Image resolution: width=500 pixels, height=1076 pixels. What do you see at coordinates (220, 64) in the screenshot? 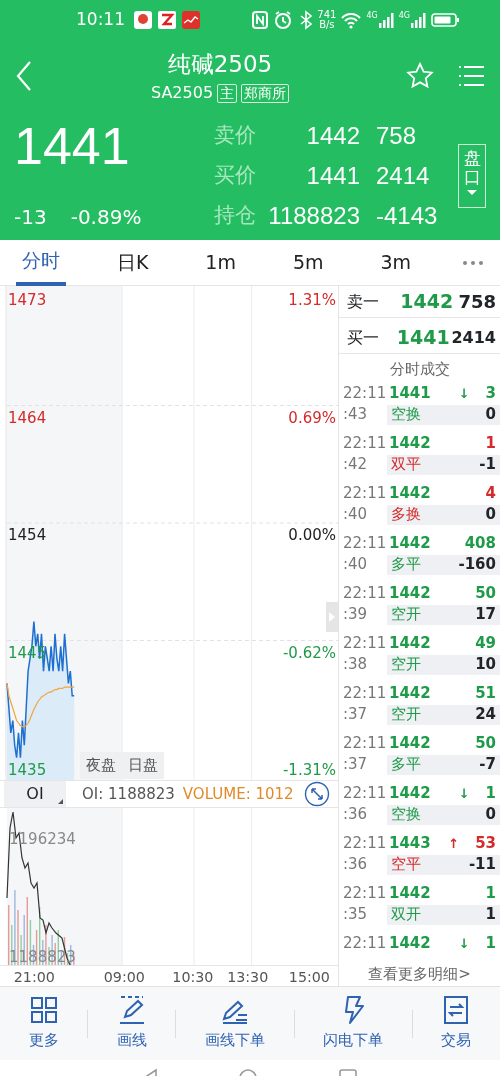
I see `page-title: 纯碱2505` at bounding box center [220, 64].